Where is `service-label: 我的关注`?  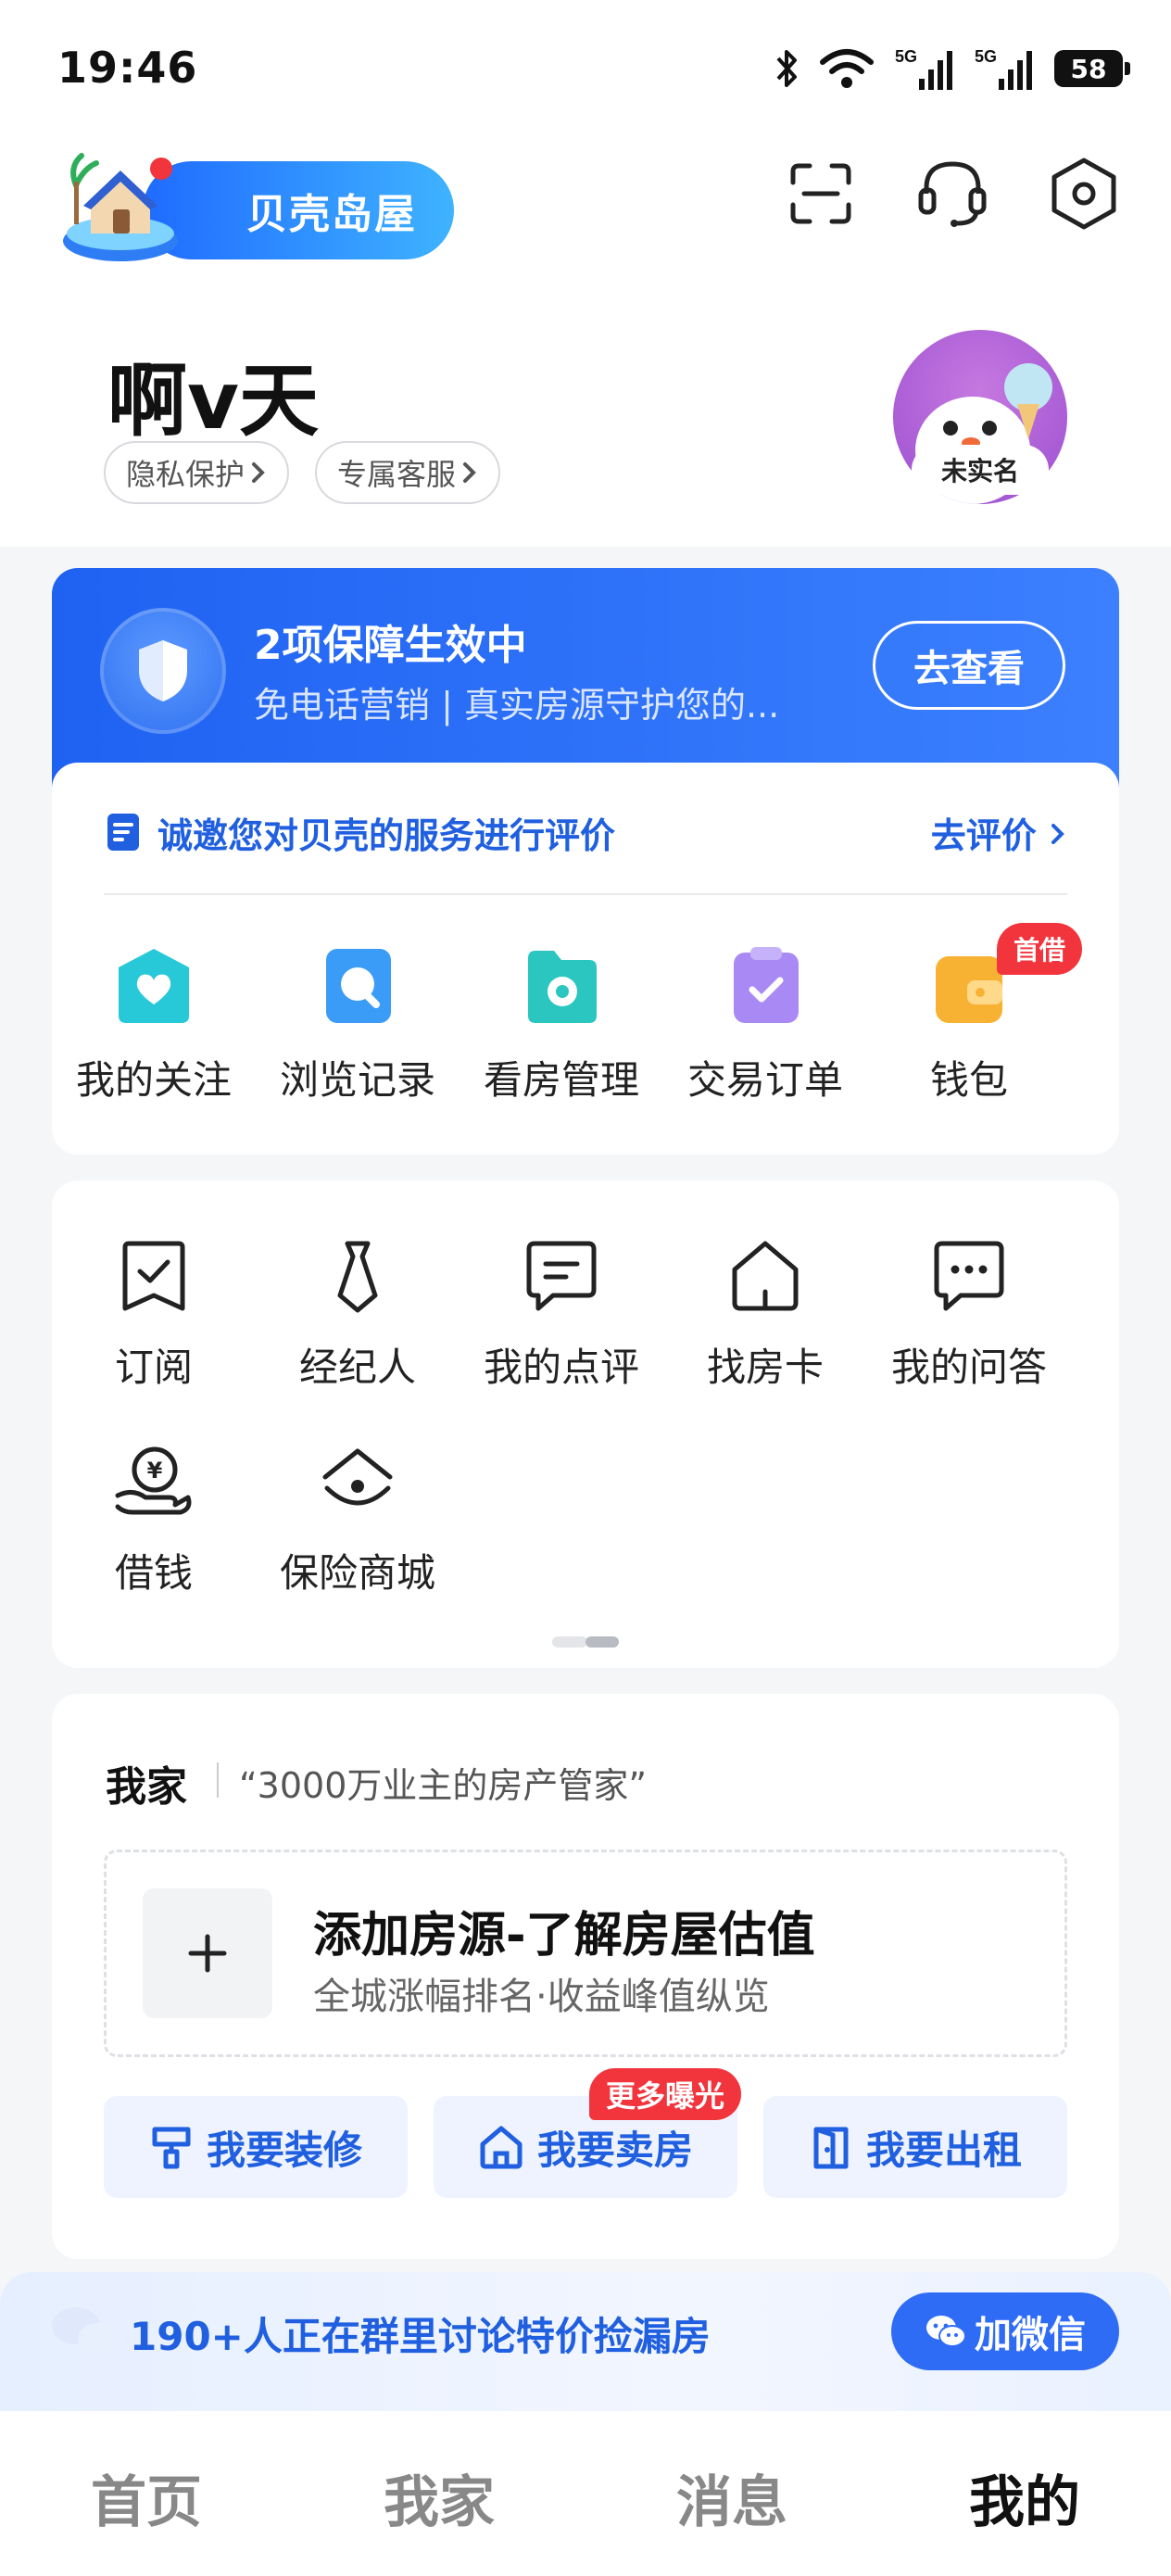
service-label: 我的关注 is located at coordinates (154, 1080).